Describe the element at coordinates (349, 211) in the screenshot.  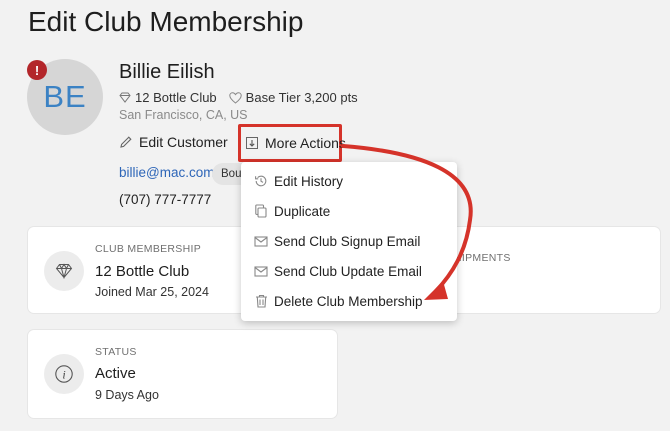
I see `menu-item-duplicate: Duplicate` at that location.